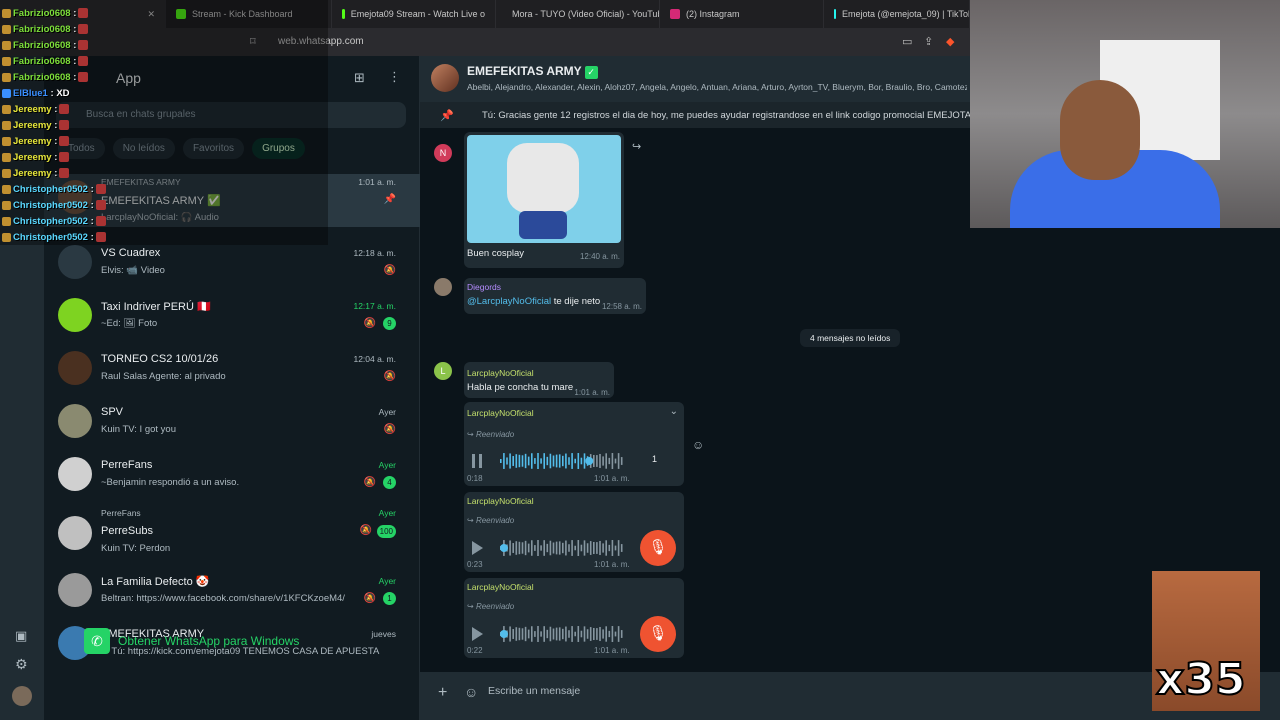 This screenshot has height=720, width=1280. I want to click on image-message: Buen cosplay 12:40 a. m., so click(544, 200).